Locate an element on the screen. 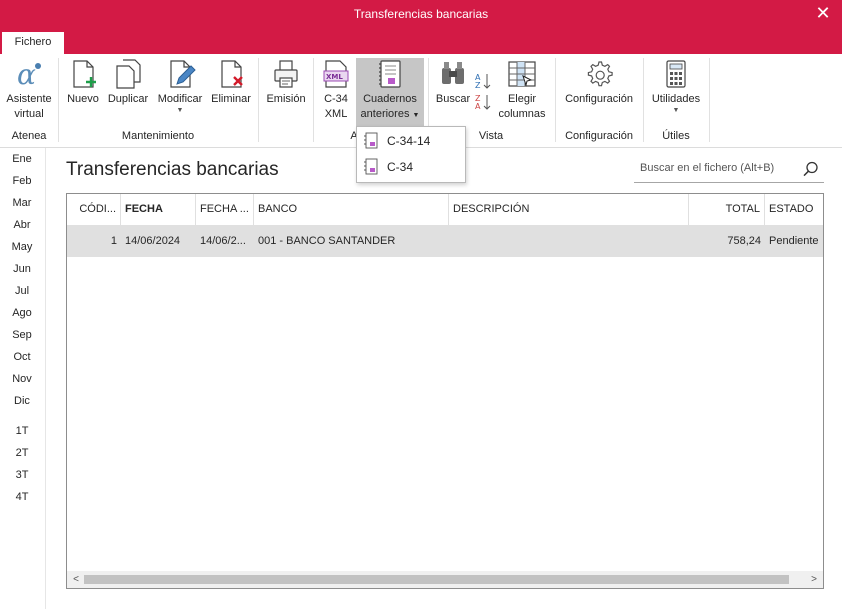  cell-banco: 001 - BANCO SANTANDER is located at coordinates (327, 241).